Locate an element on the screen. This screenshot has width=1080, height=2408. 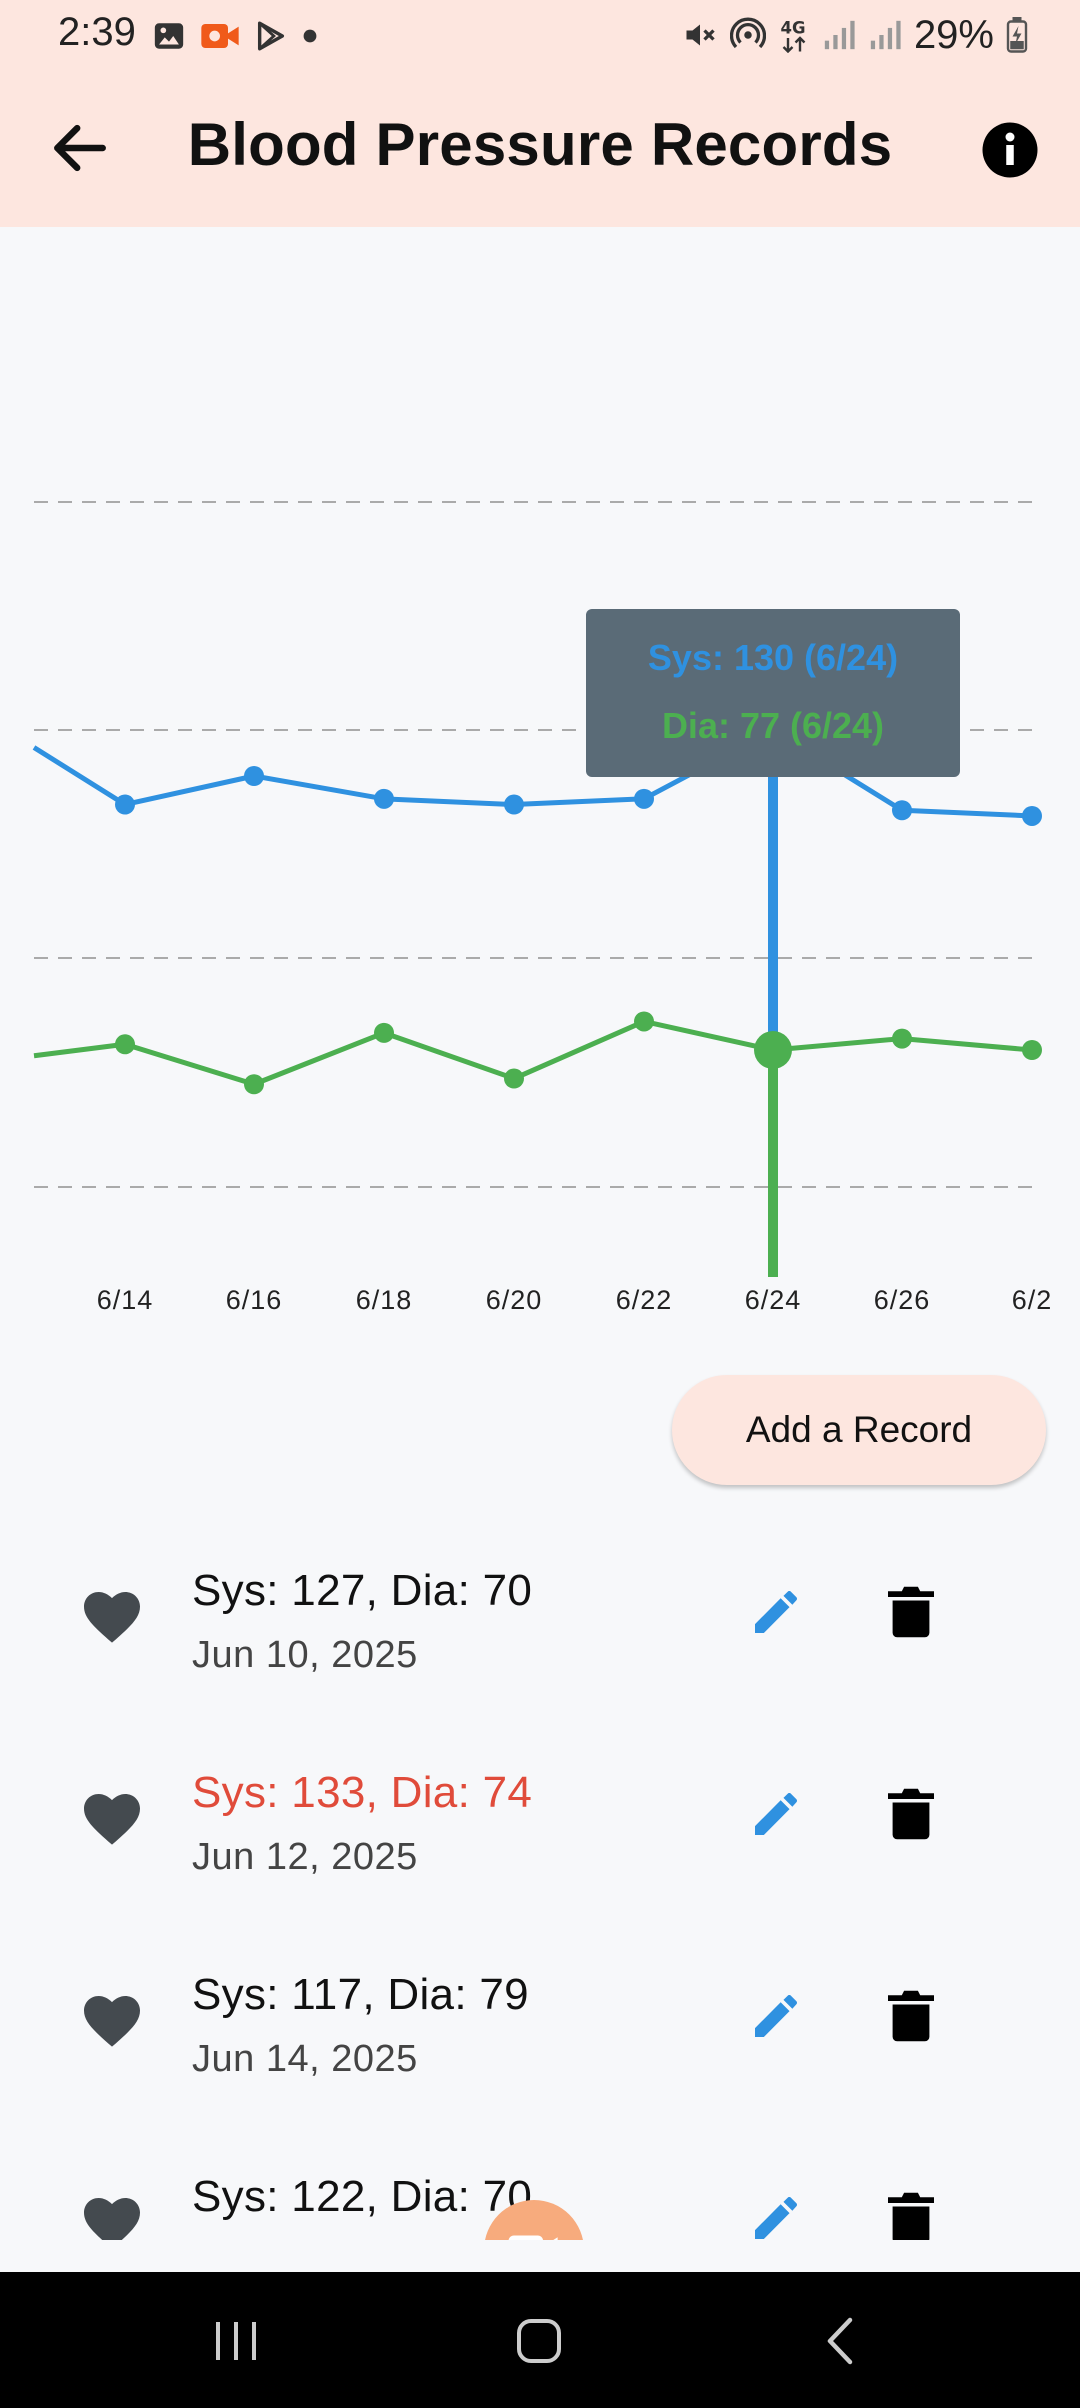
list-item: Sys: 133, Dia: 74 Jun 12, 2025 is located at coordinates (540, 1827).